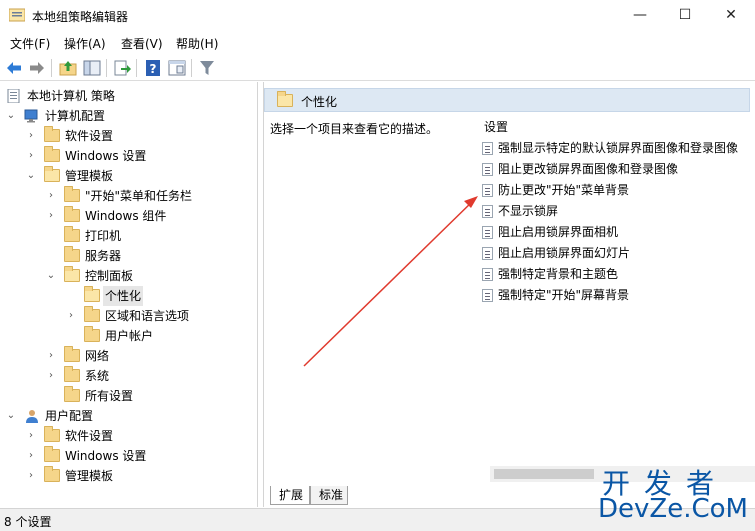 The image size is (755, 531). What do you see at coordinates (558, 232) in the screenshot?
I see `setting-label: 阻止启用锁屏界面相机` at bounding box center [558, 232].